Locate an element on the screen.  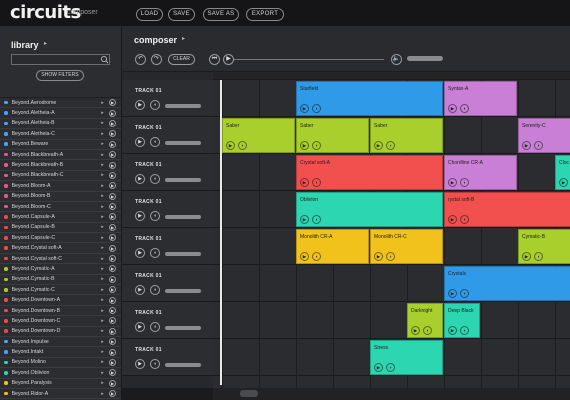
sequence-clip: Cloc▶◖ is located at coordinates (562, 172).